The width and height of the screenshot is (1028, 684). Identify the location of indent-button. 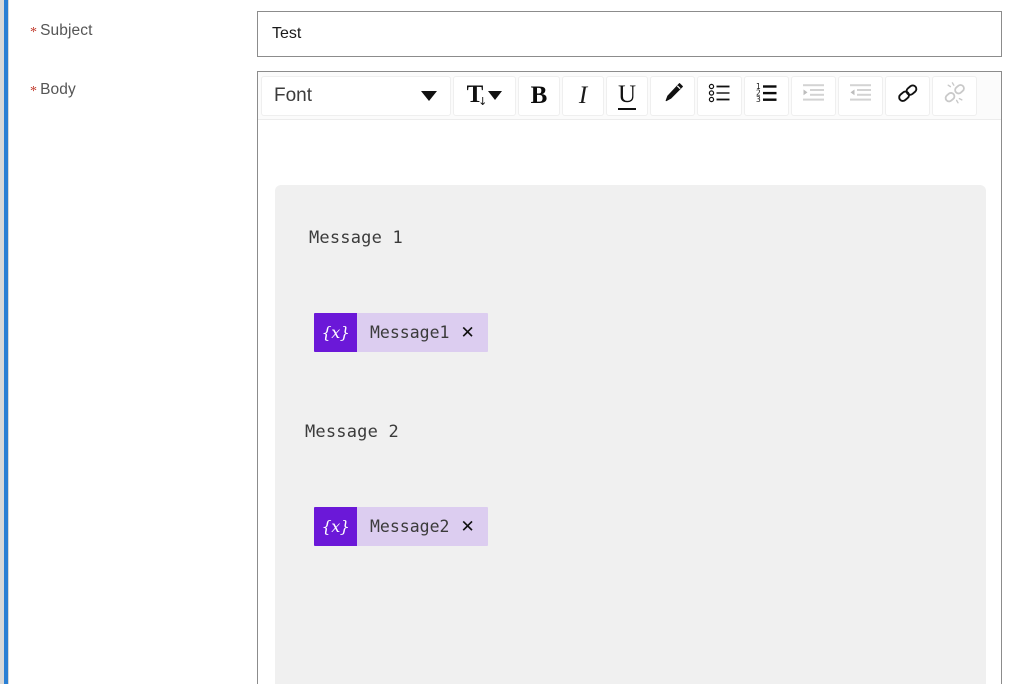
(813, 95).